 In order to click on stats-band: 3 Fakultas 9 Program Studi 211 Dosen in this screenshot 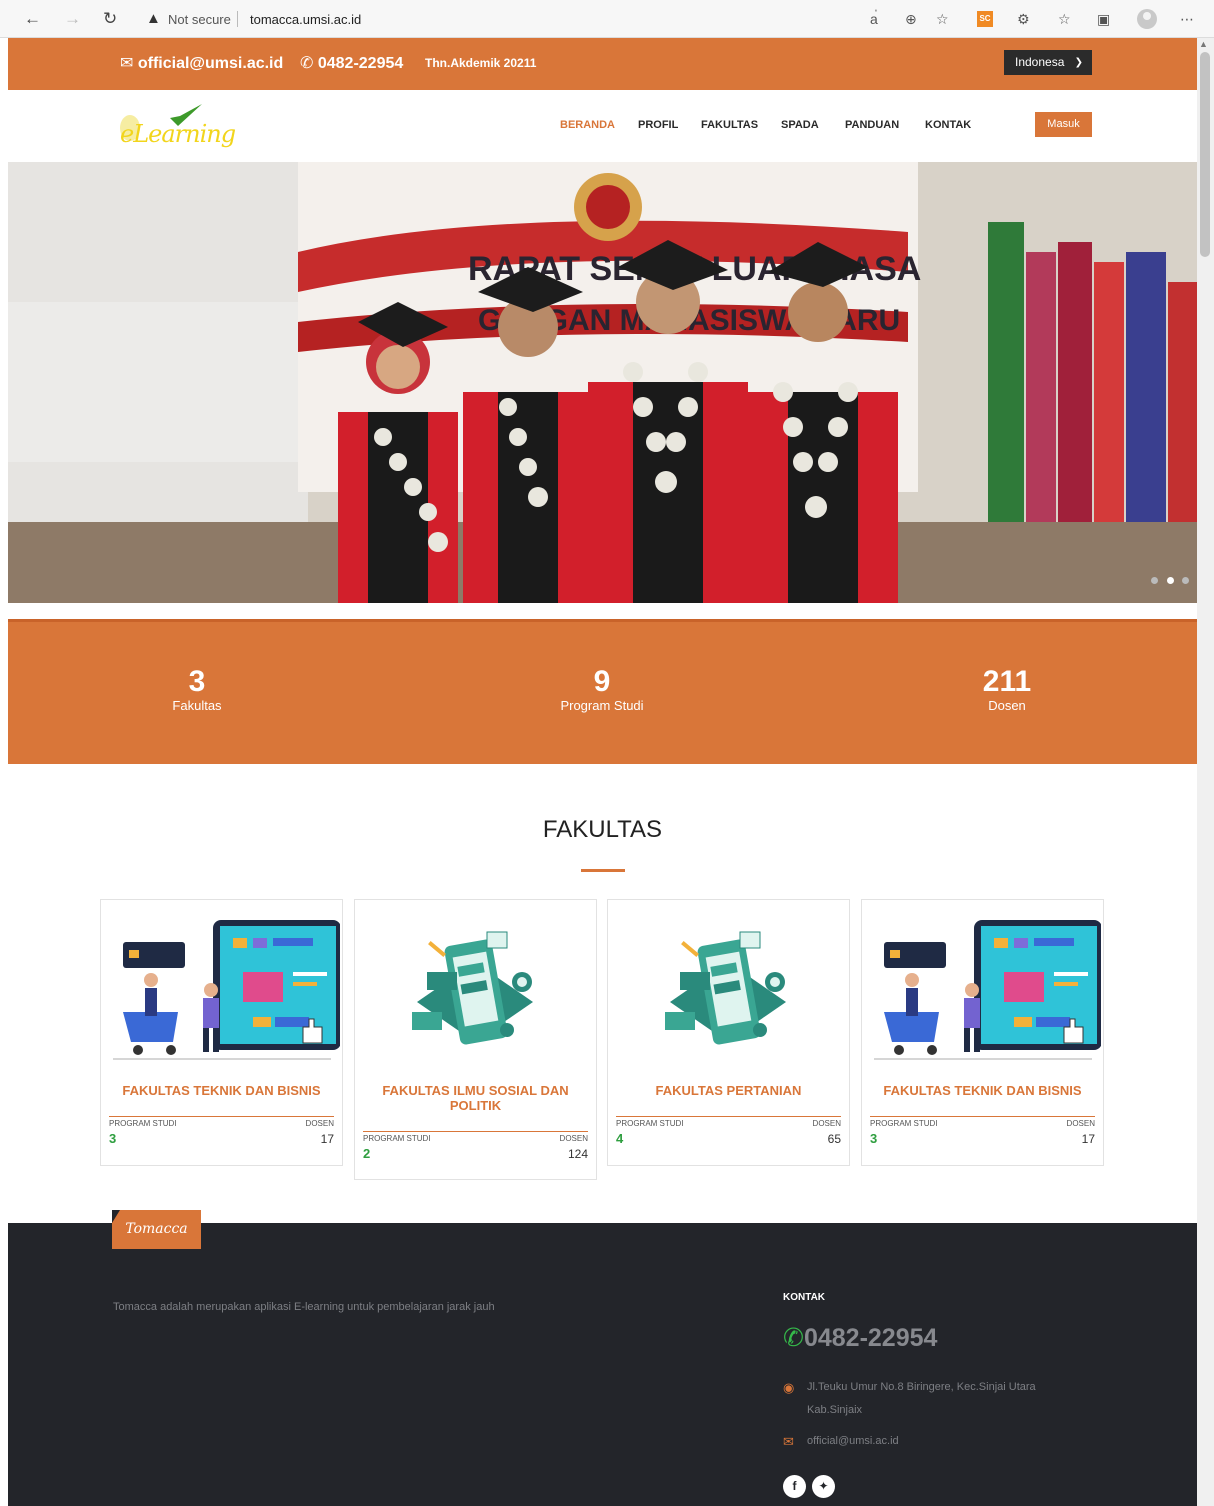, I will do `click(602, 691)`.